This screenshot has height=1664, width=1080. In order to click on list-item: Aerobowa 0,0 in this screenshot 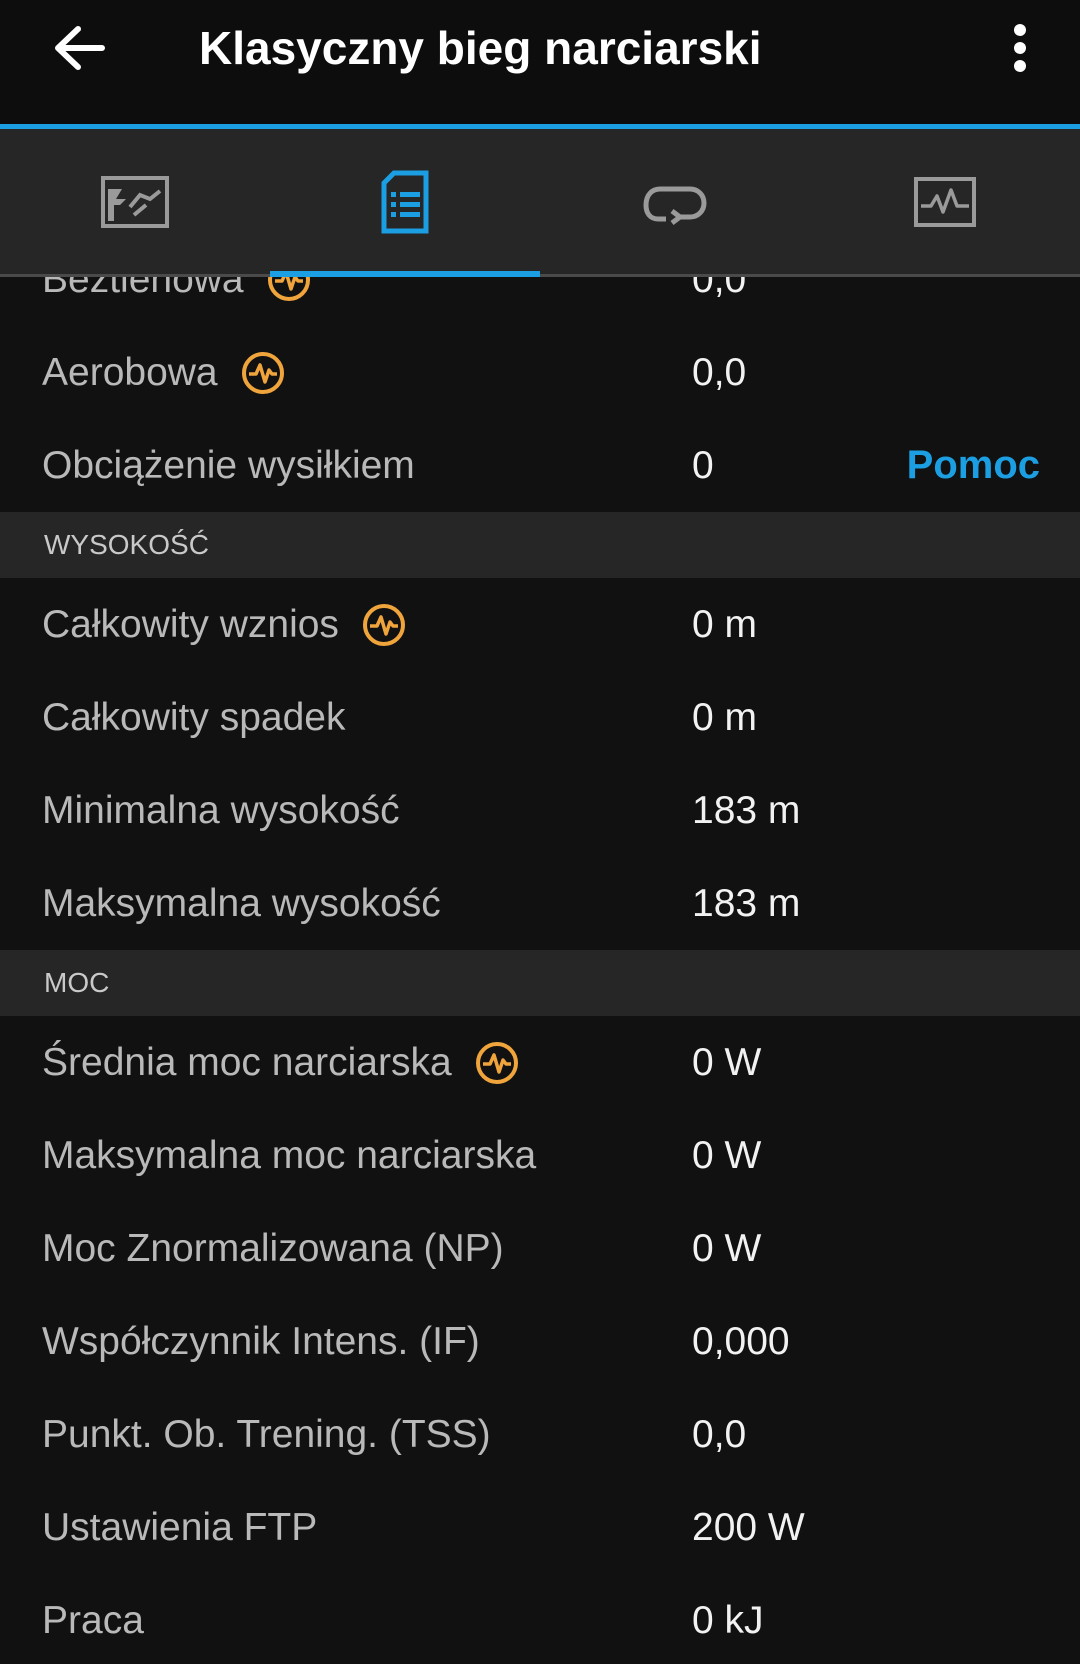, I will do `click(540, 372)`.